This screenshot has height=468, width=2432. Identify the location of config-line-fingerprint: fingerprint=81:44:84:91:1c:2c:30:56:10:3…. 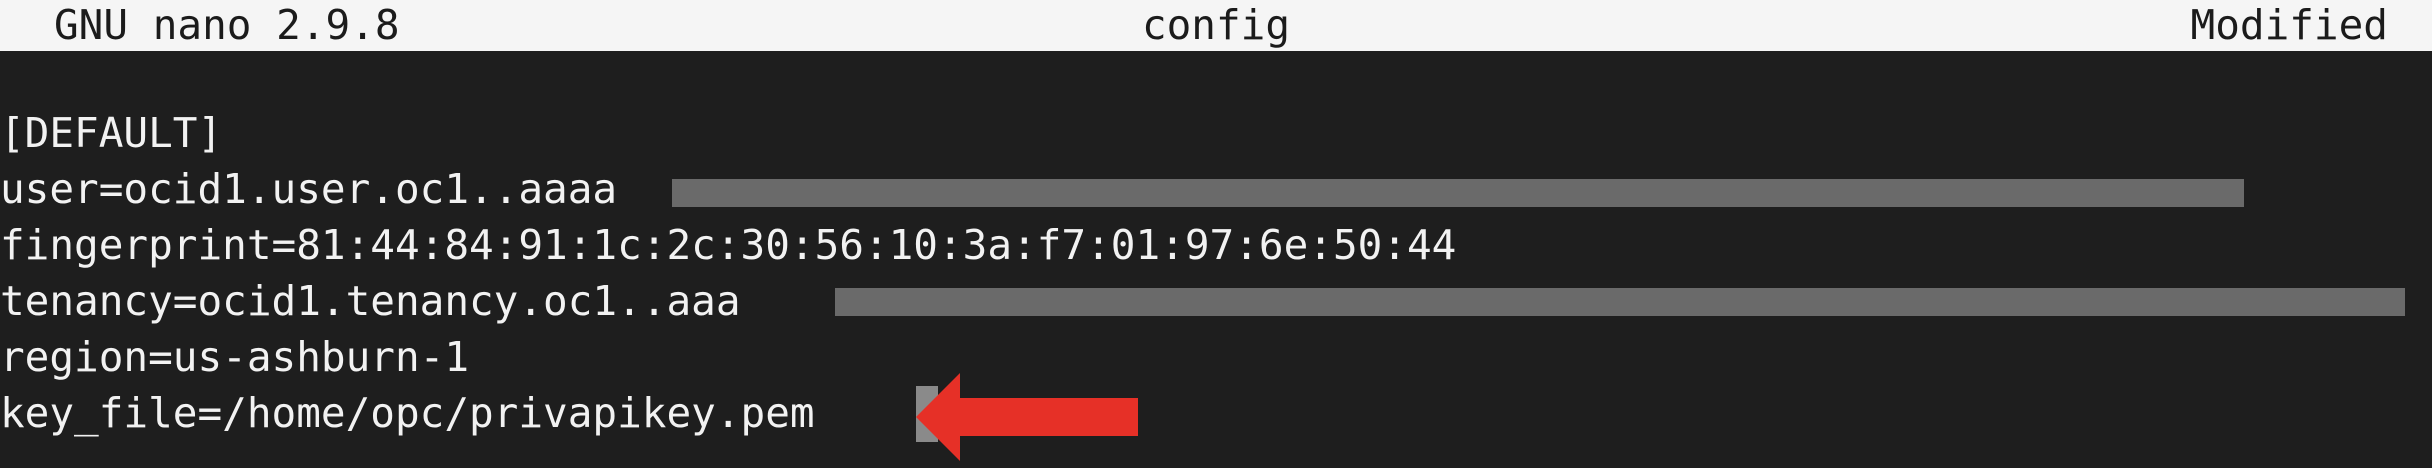
(728, 245).